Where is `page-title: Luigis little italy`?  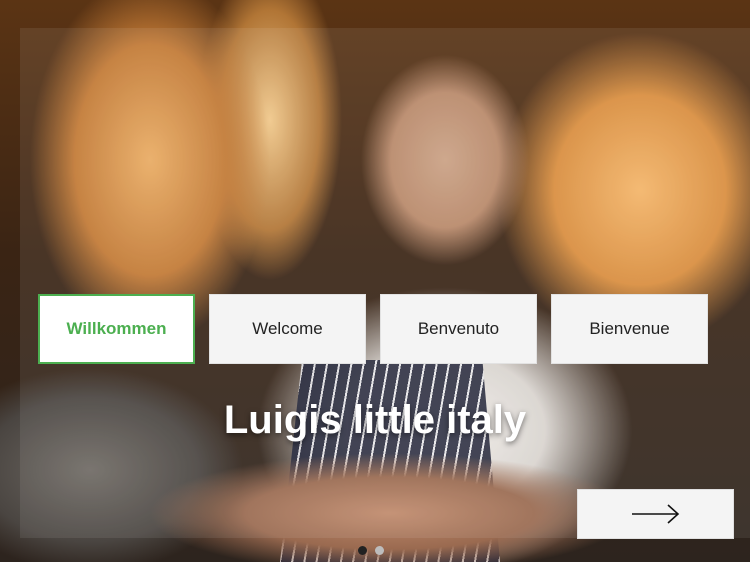
page-title: Luigis little italy is located at coordinates (375, 420).